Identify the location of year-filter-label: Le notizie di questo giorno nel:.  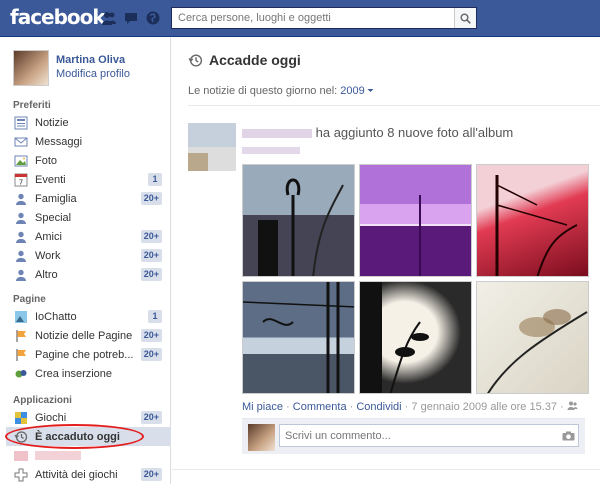
(263, 91).